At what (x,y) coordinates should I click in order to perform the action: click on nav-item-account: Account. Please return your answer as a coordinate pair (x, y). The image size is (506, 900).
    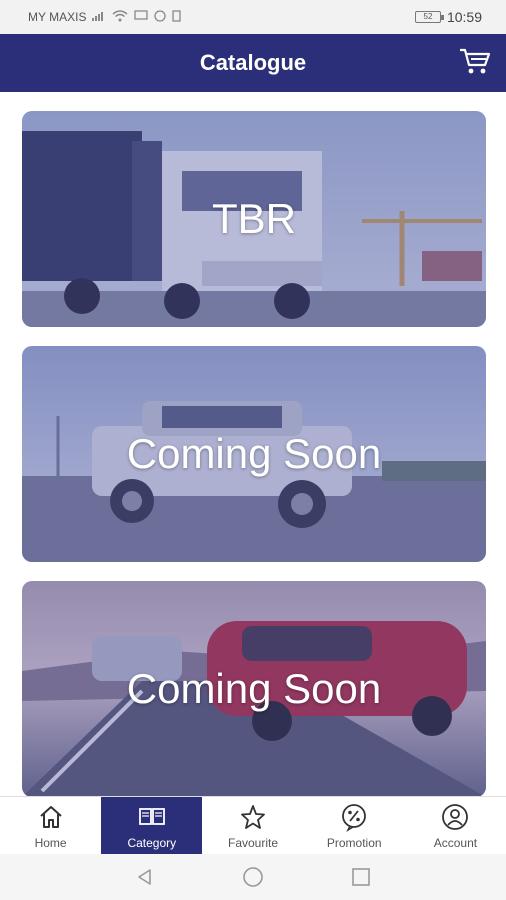
    Looking at the image, I should click on (455, 825).